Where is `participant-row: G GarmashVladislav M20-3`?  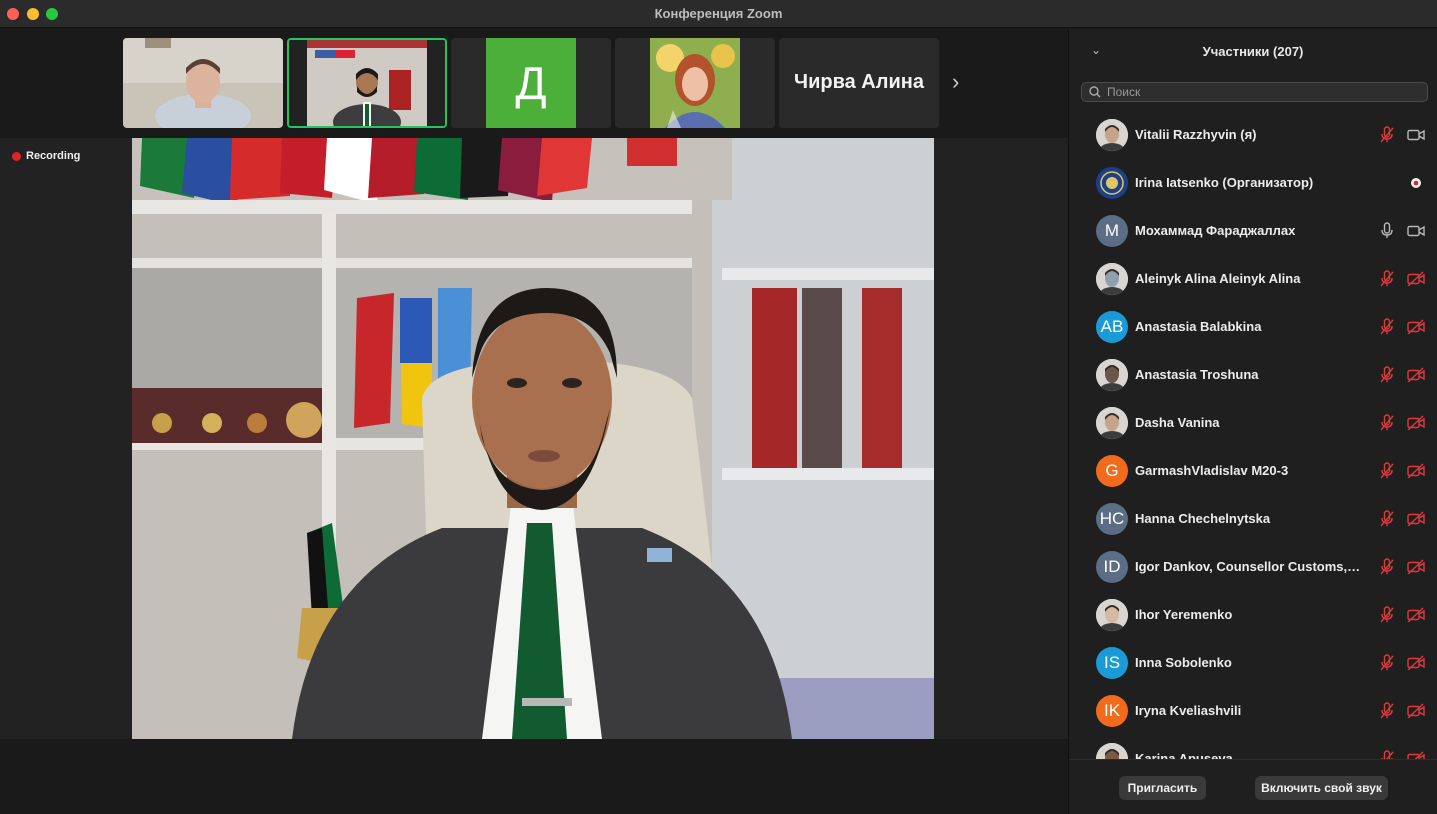 participant-row: G GarmashVladislav M20-3 is located at coordinates (1253, 471).